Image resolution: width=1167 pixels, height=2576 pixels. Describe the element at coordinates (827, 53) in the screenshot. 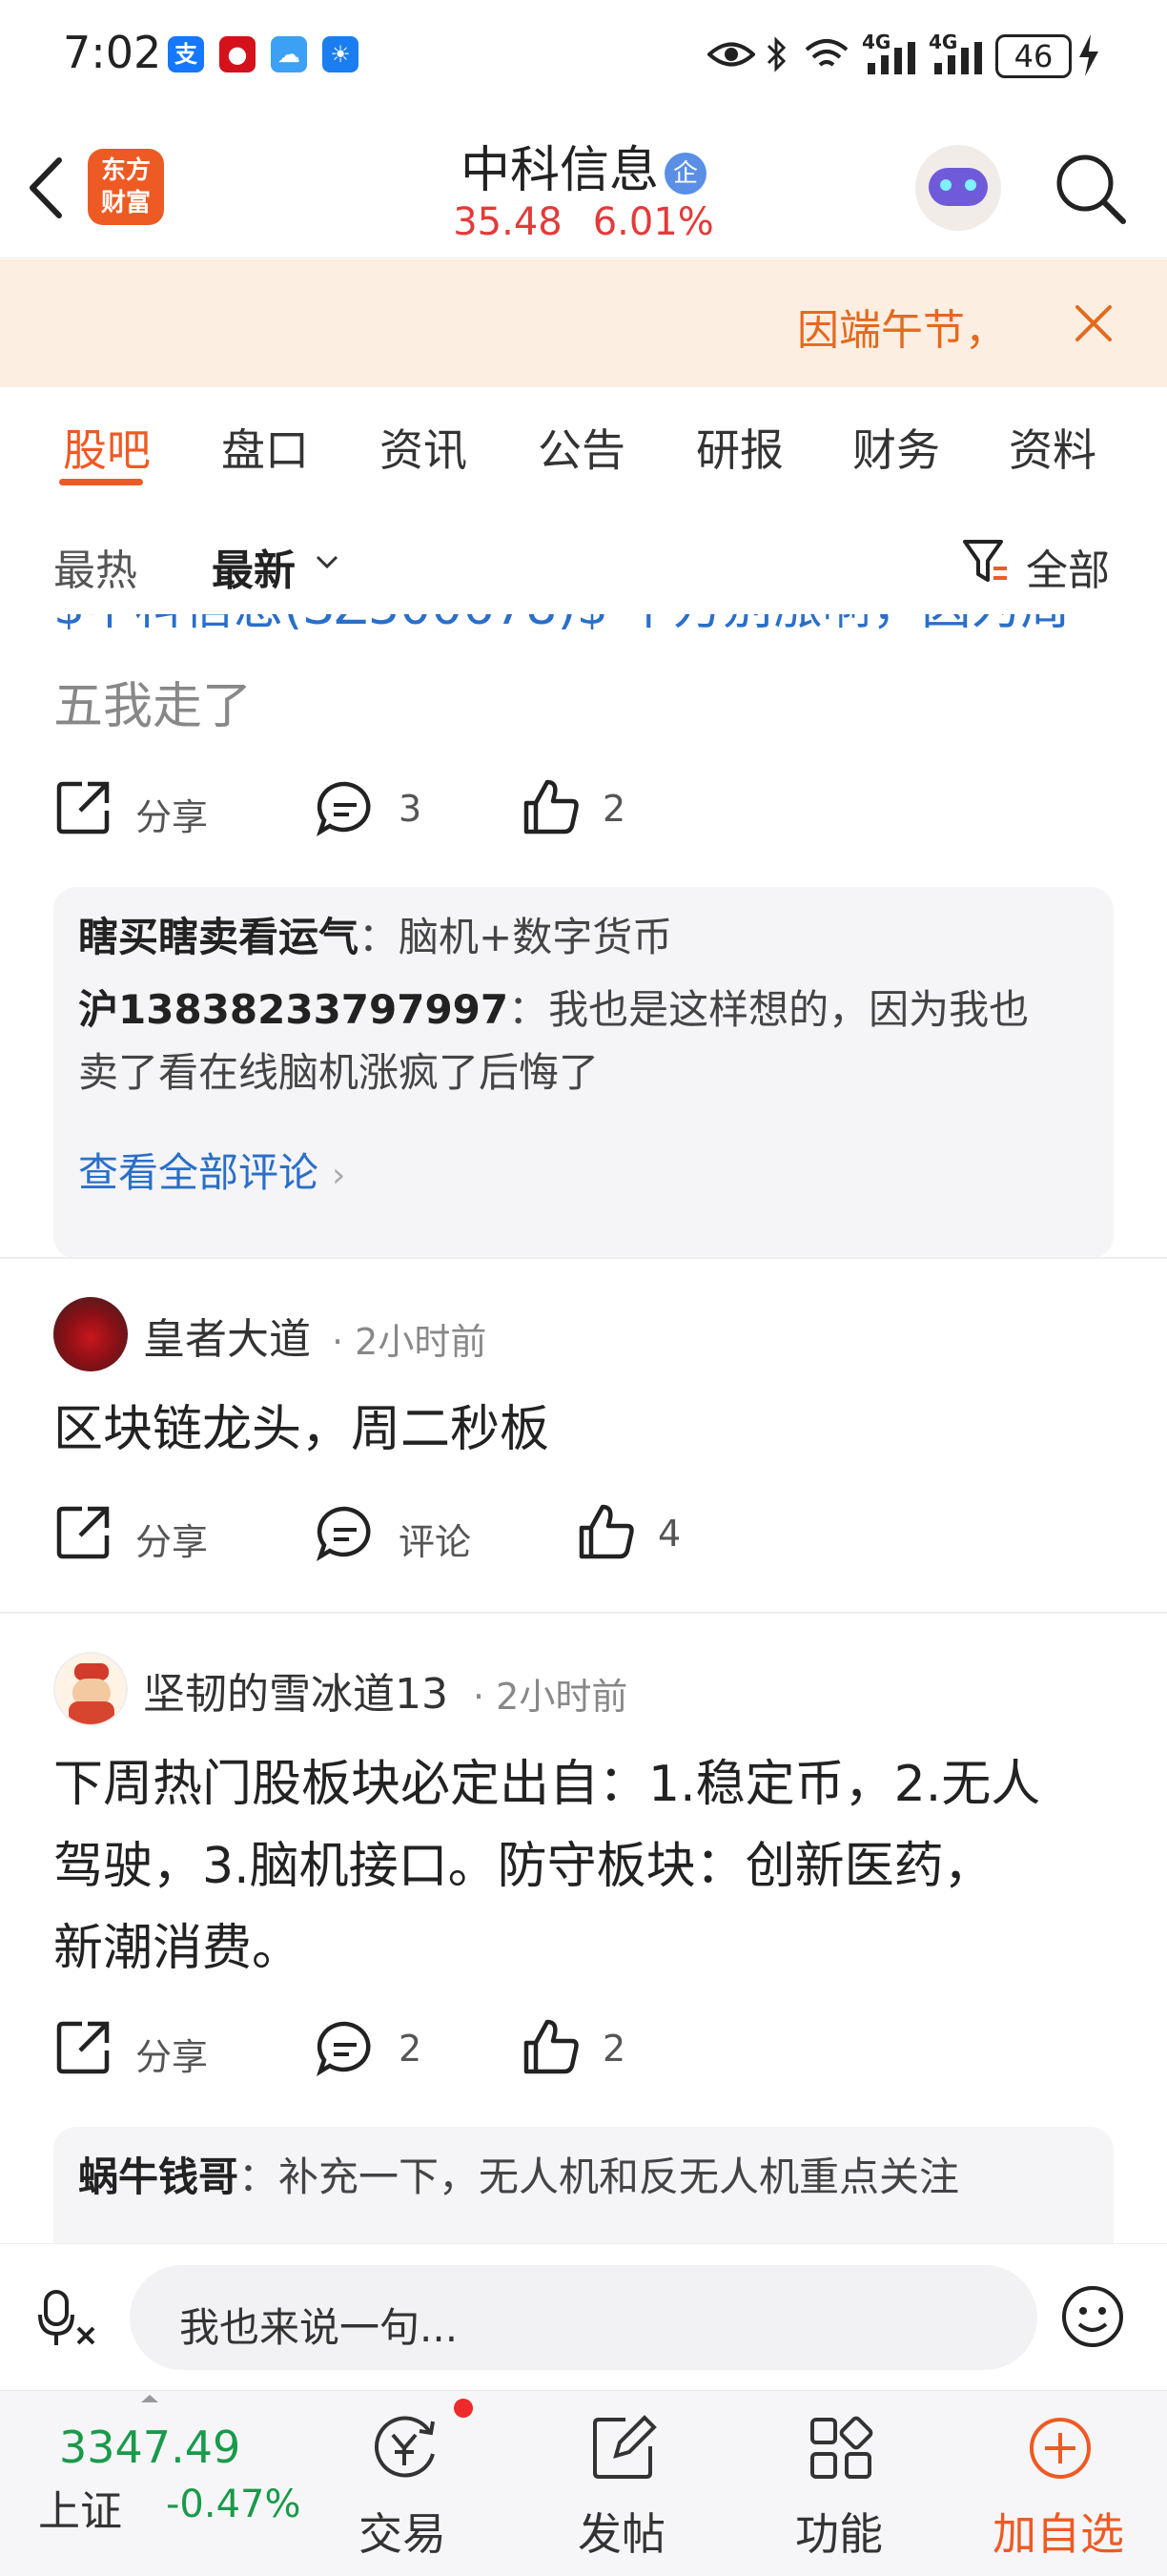

I see `wifi-icon` at that location.